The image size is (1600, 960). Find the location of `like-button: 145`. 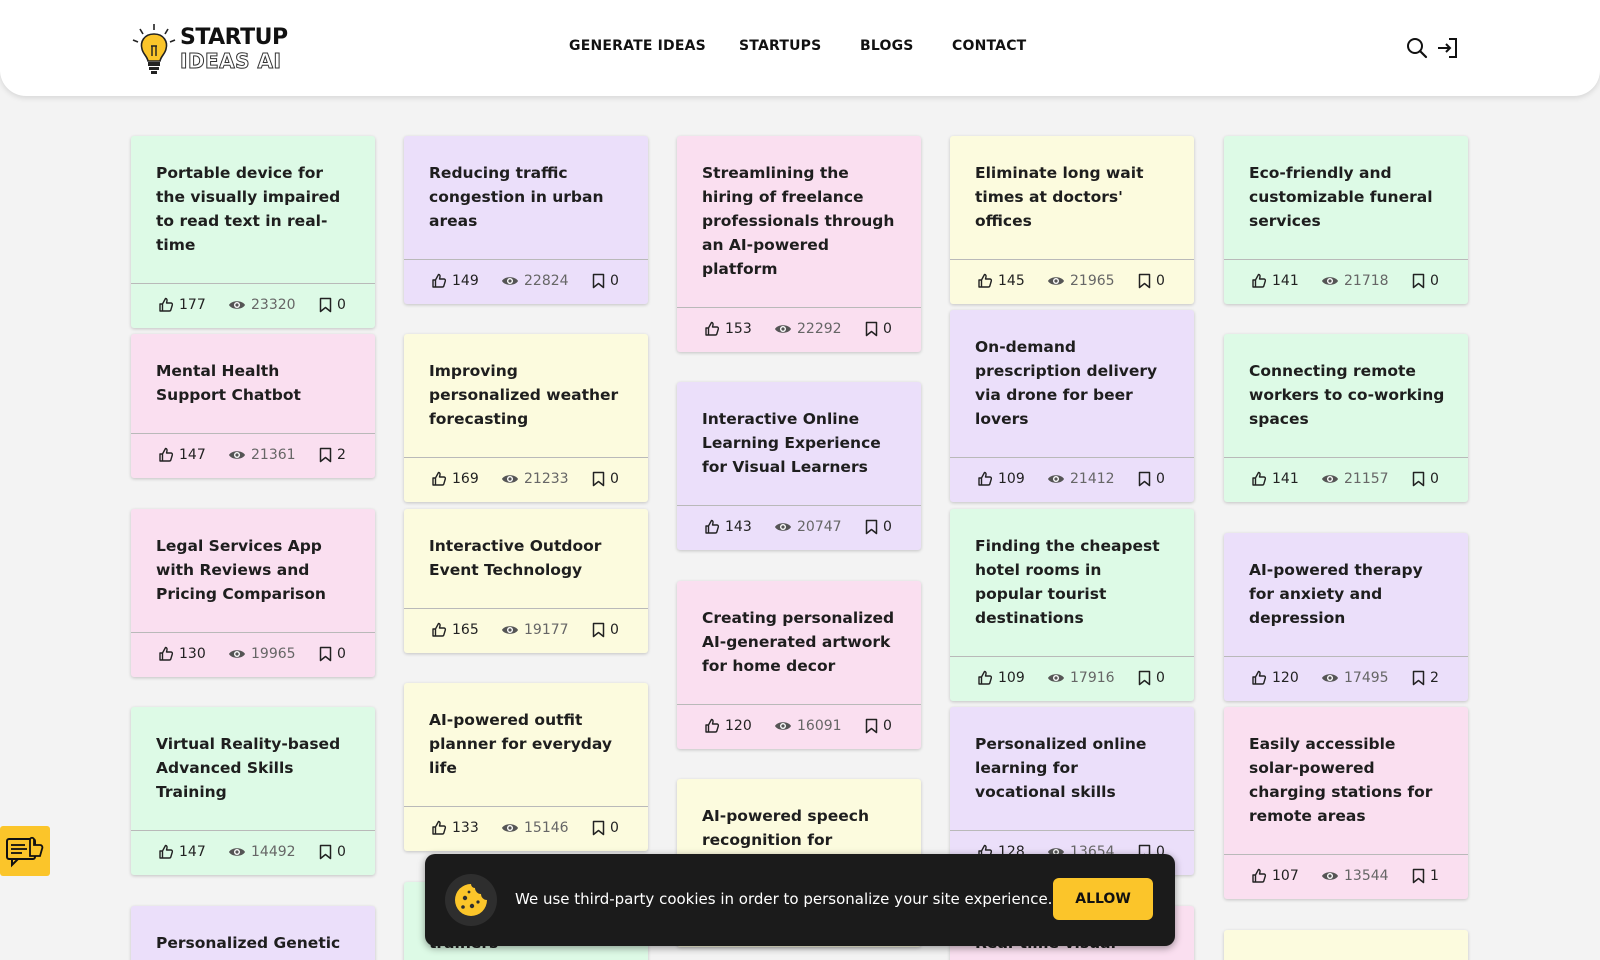

like-button: 145 is located at coordinates (1001, 281).